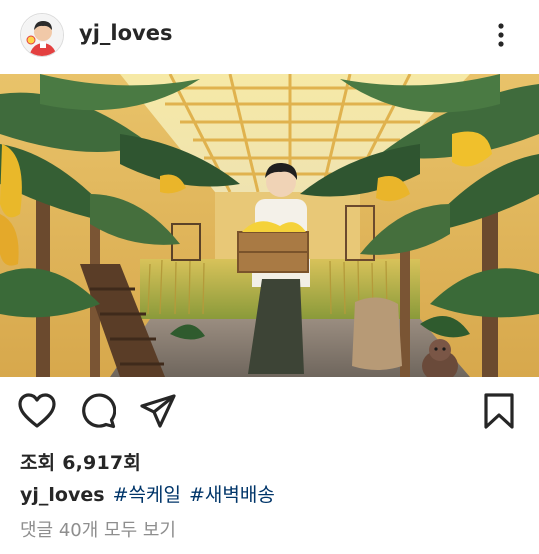 This screenshot has width=539, height=554. I want to click on view-count-value: 6,917, so click(93, 463).